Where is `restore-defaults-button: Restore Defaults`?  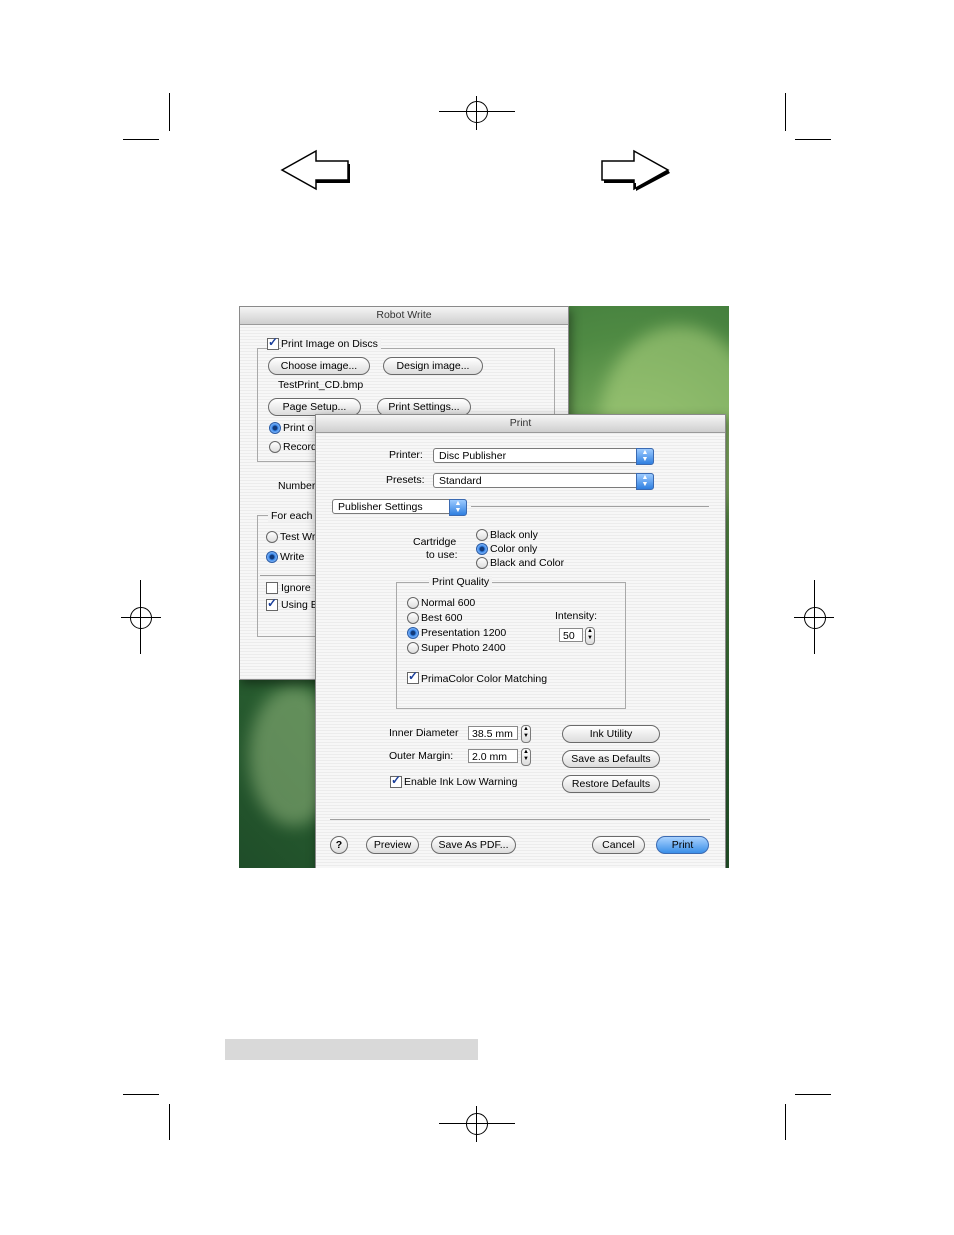 restore-defaults-button: Restore Defaults is located at coordinates (611, 784).